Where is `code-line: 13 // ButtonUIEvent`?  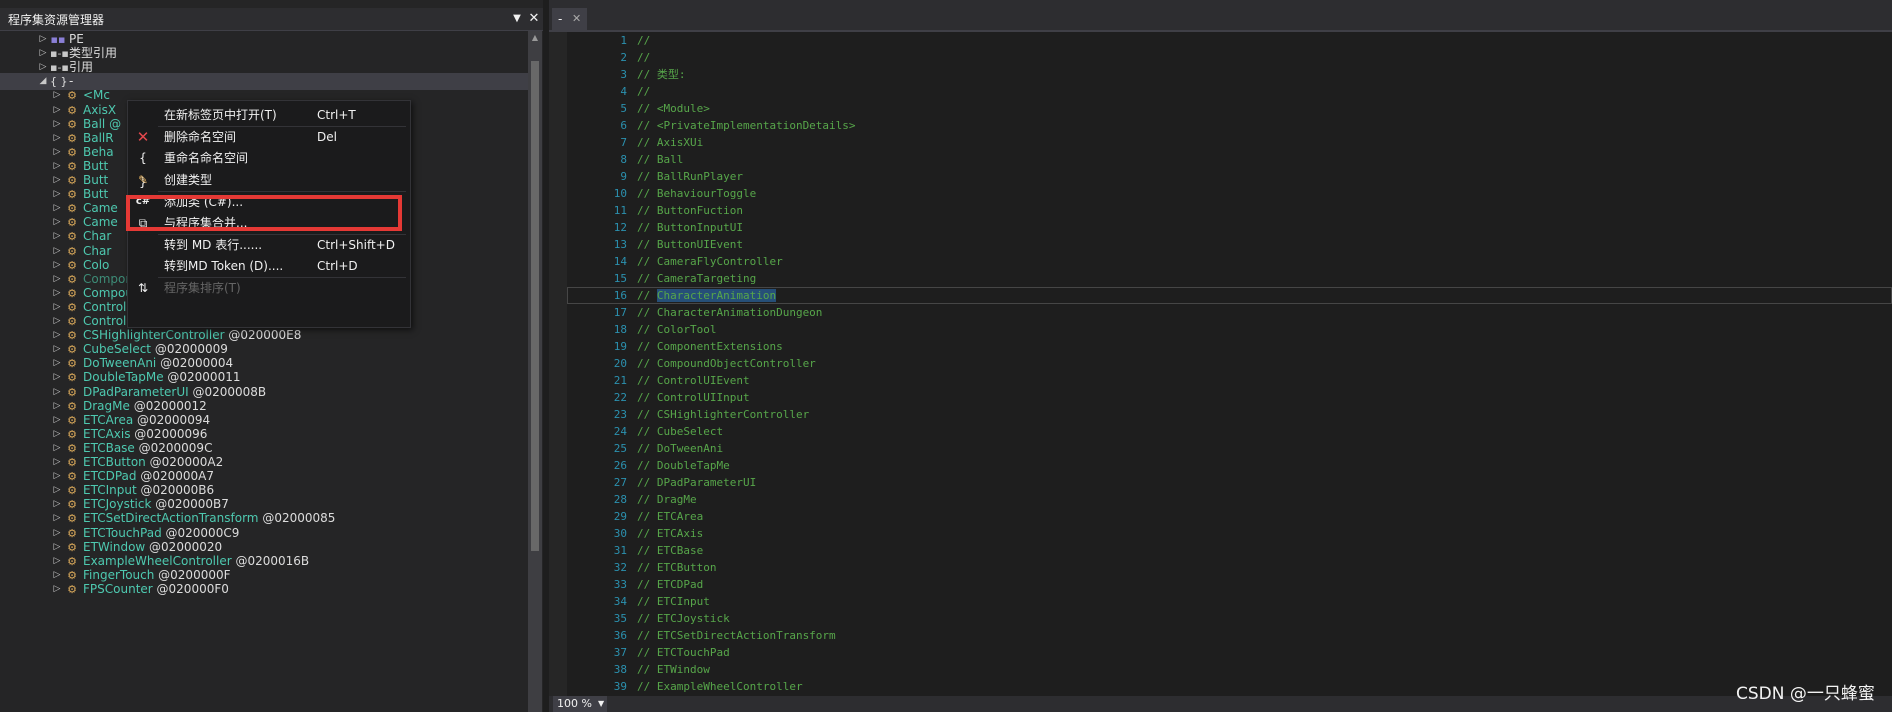 code-line: 13 // ButtonUIEvent is located at coordinates (1229, 244).